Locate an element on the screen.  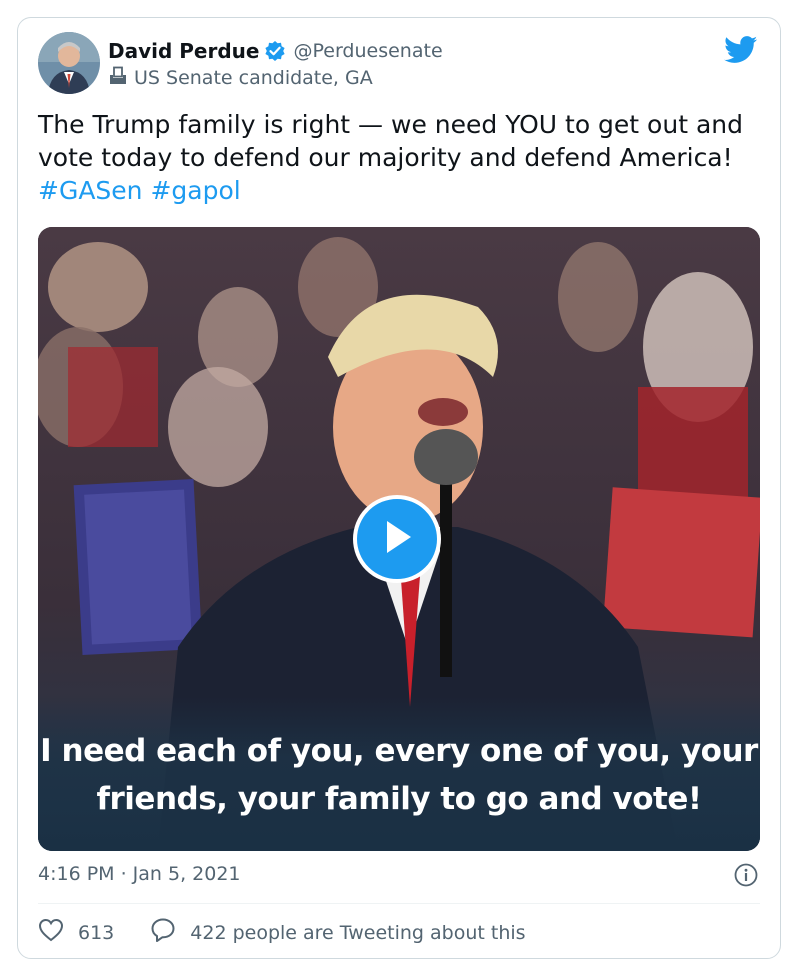
account-label: US Senate candidate, GA is located at coordinates (240, 78).